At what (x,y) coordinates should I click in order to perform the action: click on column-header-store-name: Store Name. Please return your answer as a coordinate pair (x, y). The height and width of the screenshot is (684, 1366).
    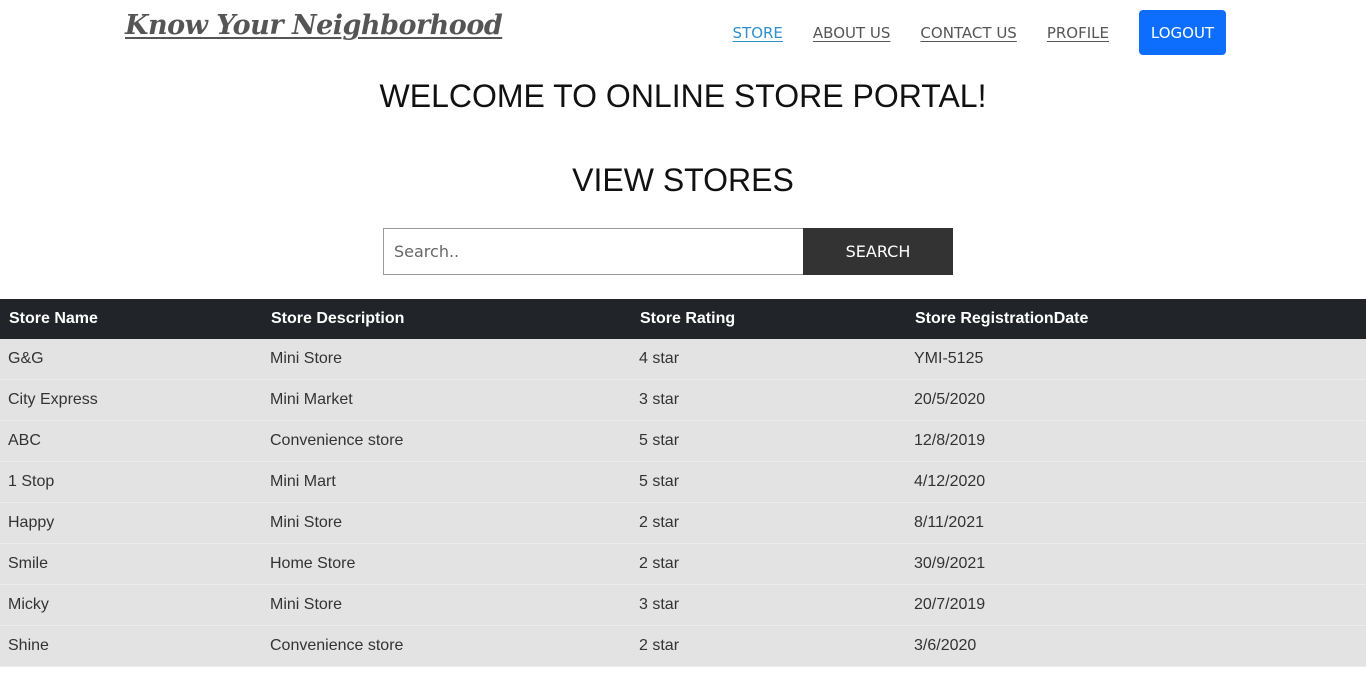
    Looking at the image, I should click on (131, 319).